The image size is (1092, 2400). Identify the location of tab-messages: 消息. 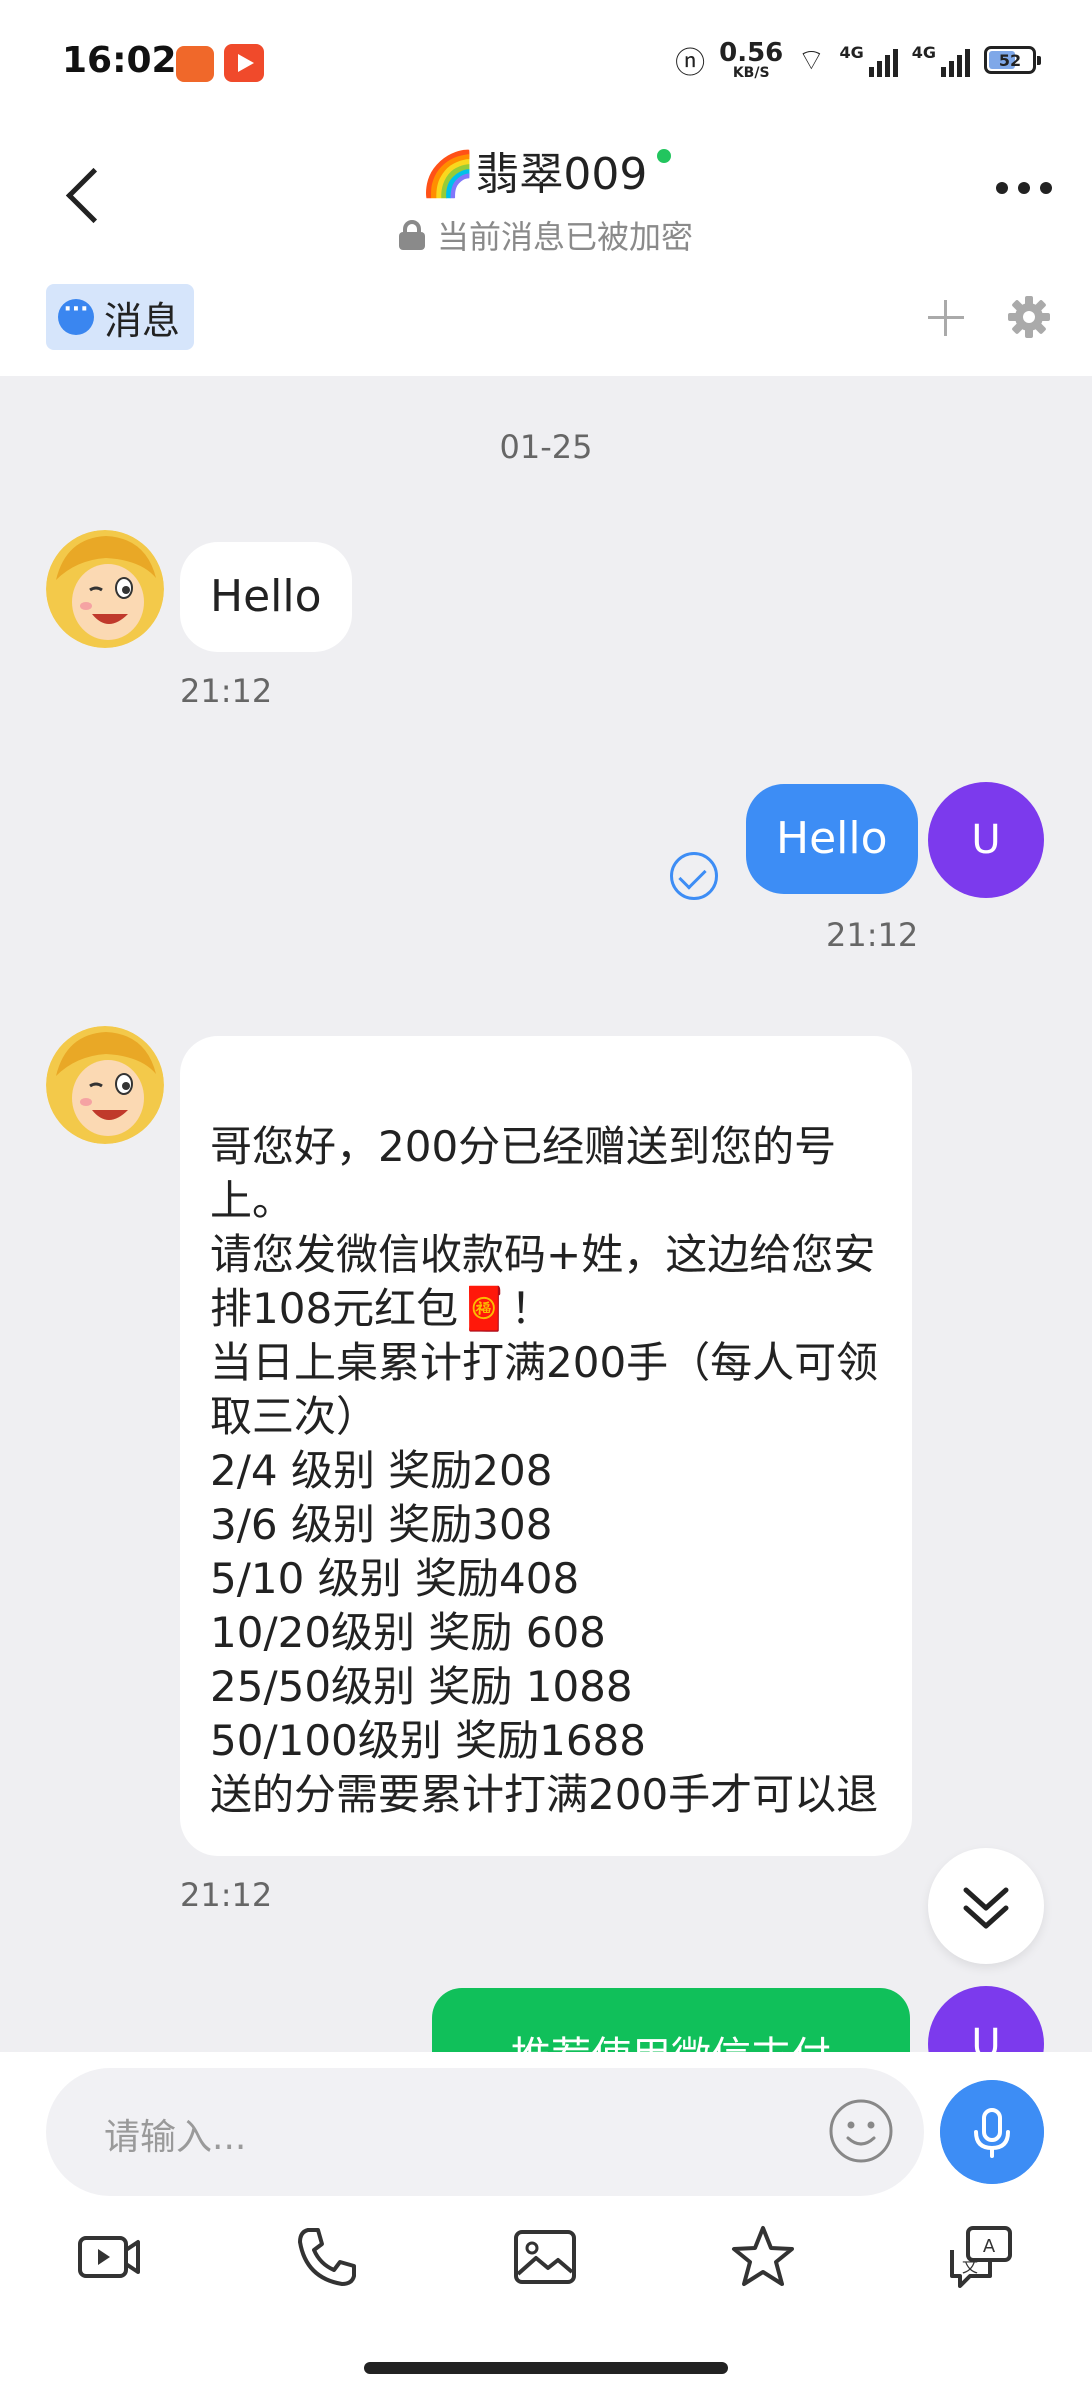
(120, 317).